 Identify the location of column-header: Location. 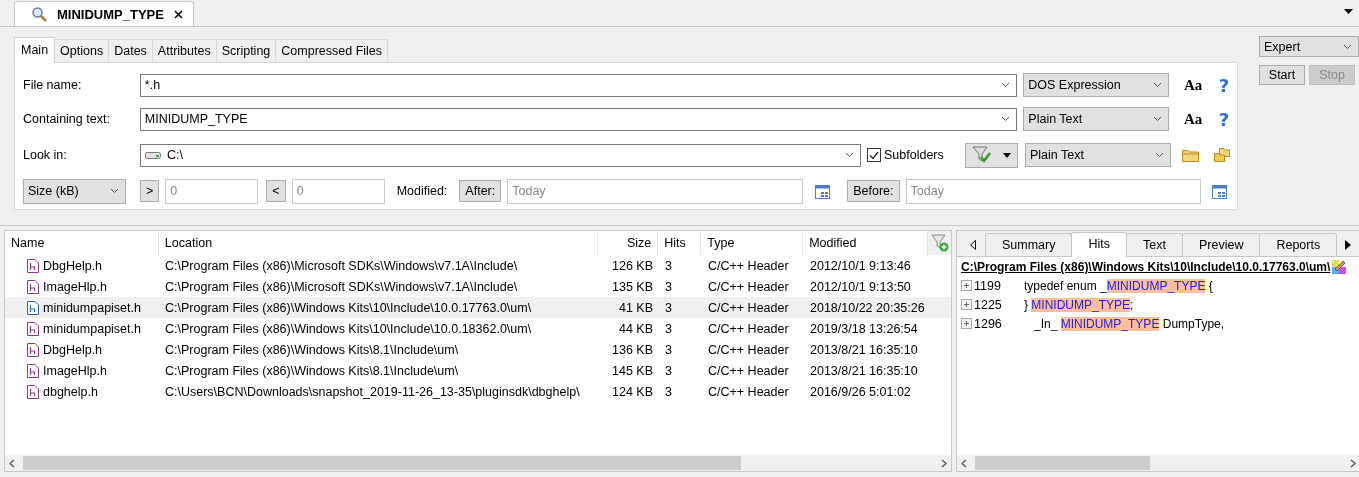
(378, 243).